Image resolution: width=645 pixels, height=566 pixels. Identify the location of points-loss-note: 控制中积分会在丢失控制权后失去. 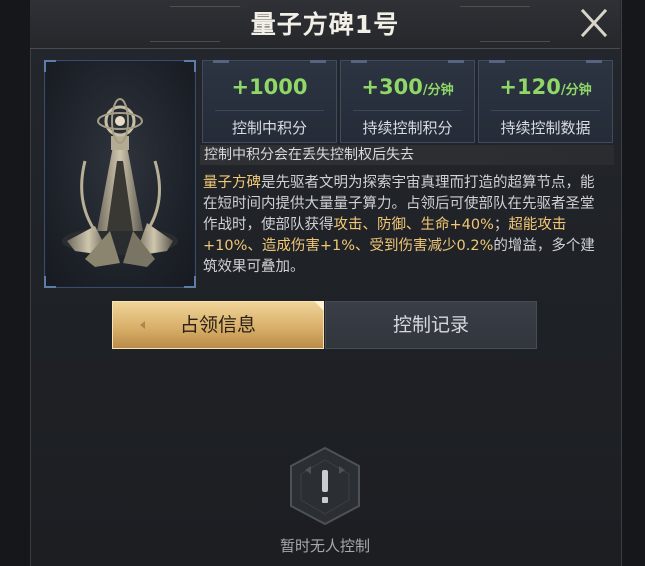
(407, 155).